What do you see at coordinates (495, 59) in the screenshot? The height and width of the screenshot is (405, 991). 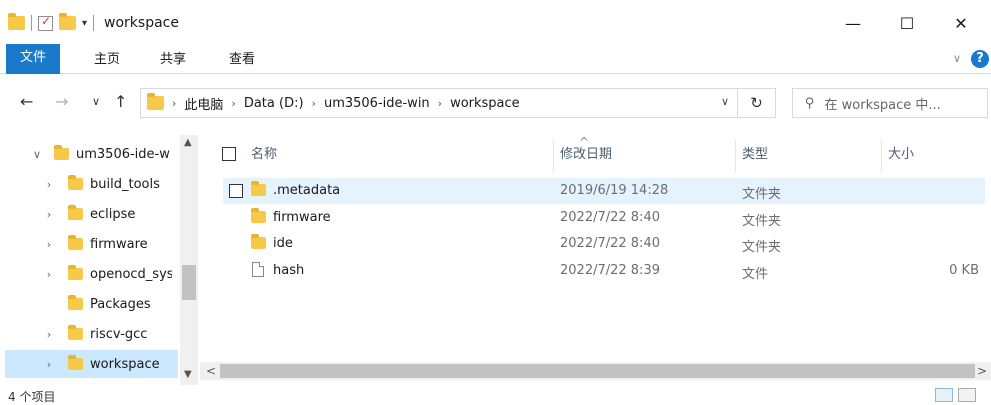 I see `ribbon: 文件 主页 共享 查看 ∨ ?` at bounding box center [495, 59].